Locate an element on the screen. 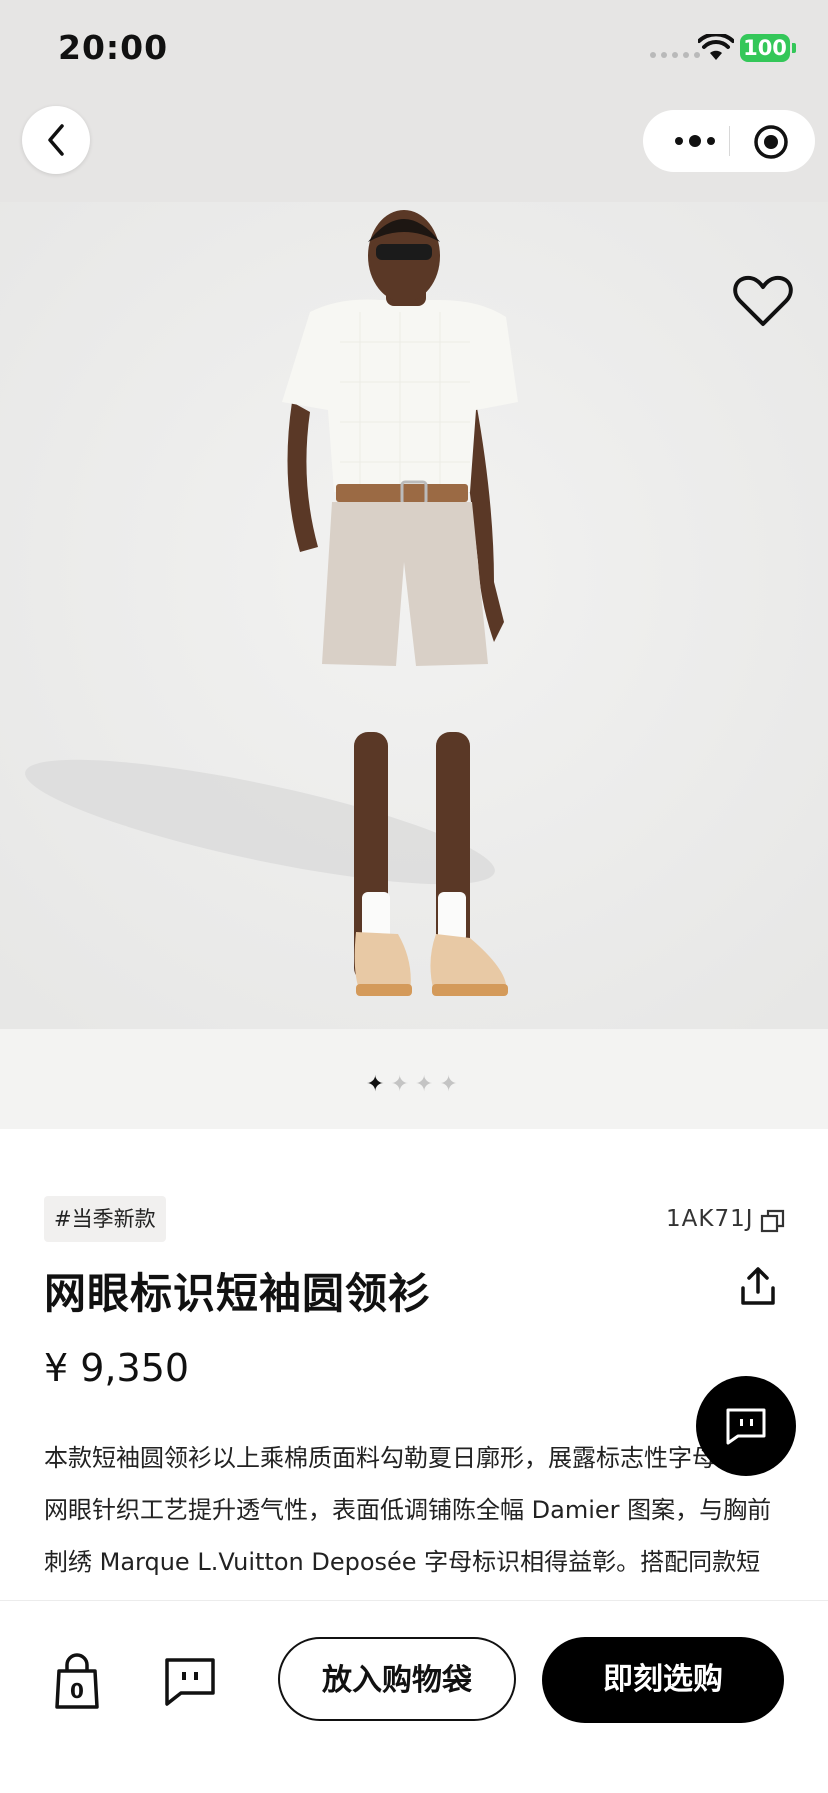 The width and height of the screenshot is (828, 1793). miniprogram-capsule is located at coordinates (729, 141).